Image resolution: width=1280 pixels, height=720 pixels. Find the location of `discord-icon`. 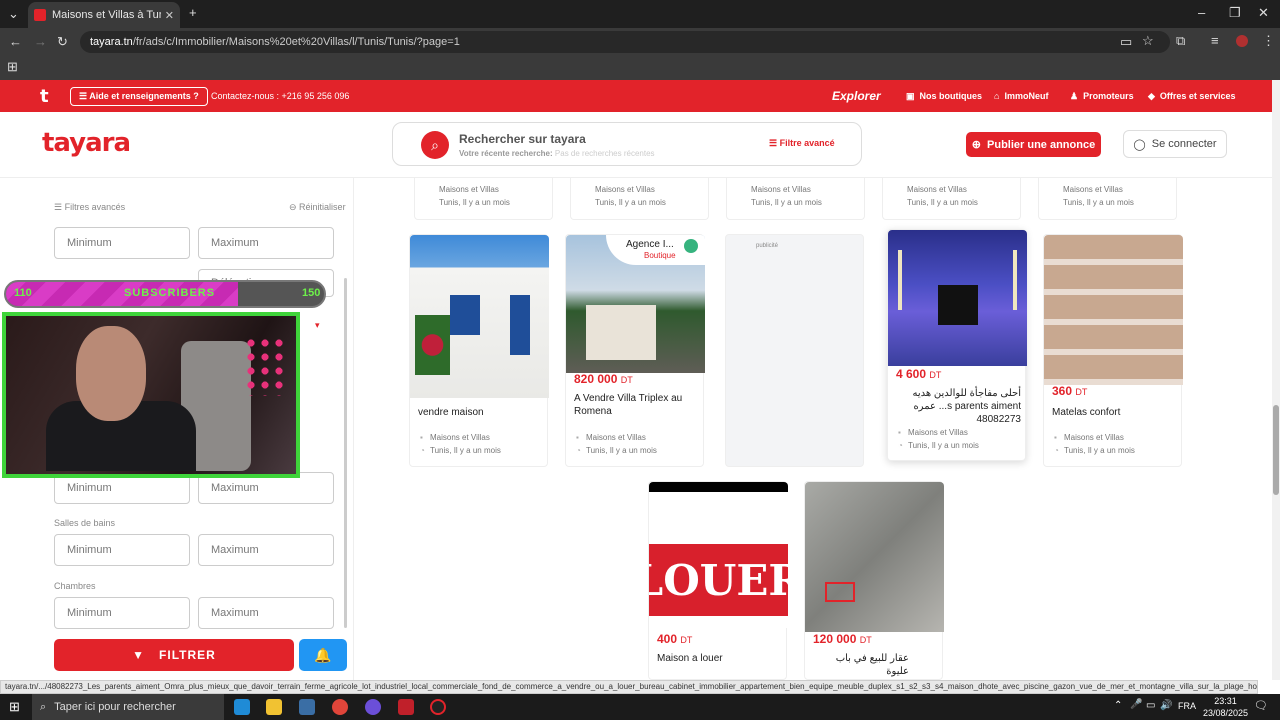

discord-icon is located at coordinates (373, 707).